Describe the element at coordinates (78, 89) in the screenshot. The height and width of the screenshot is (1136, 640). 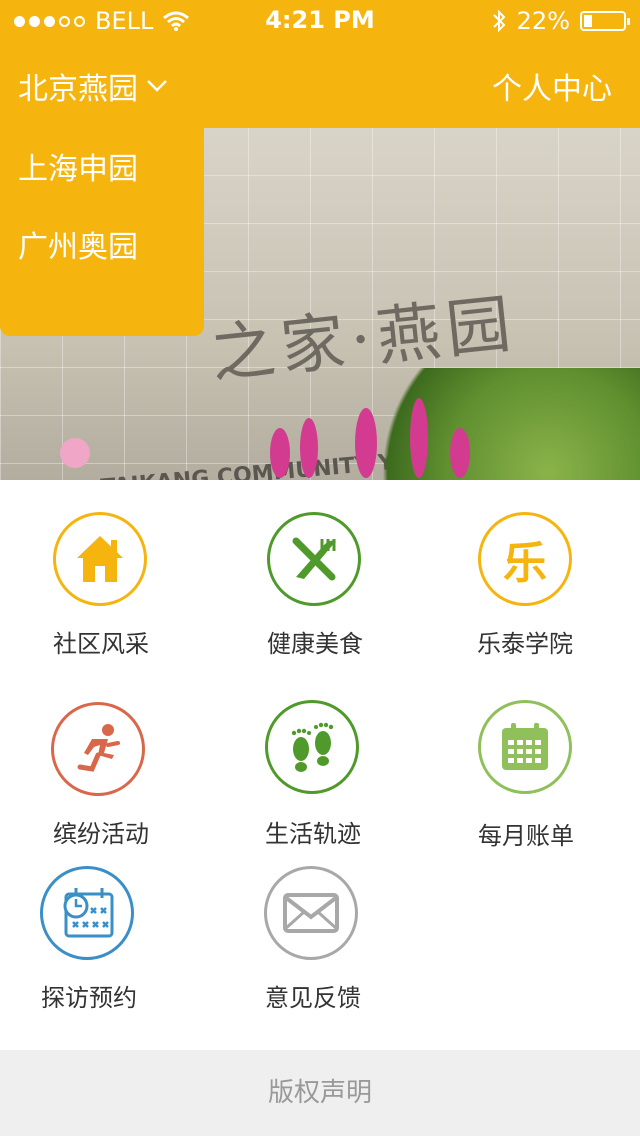
I see `city-name: 北京燕园` at that location.